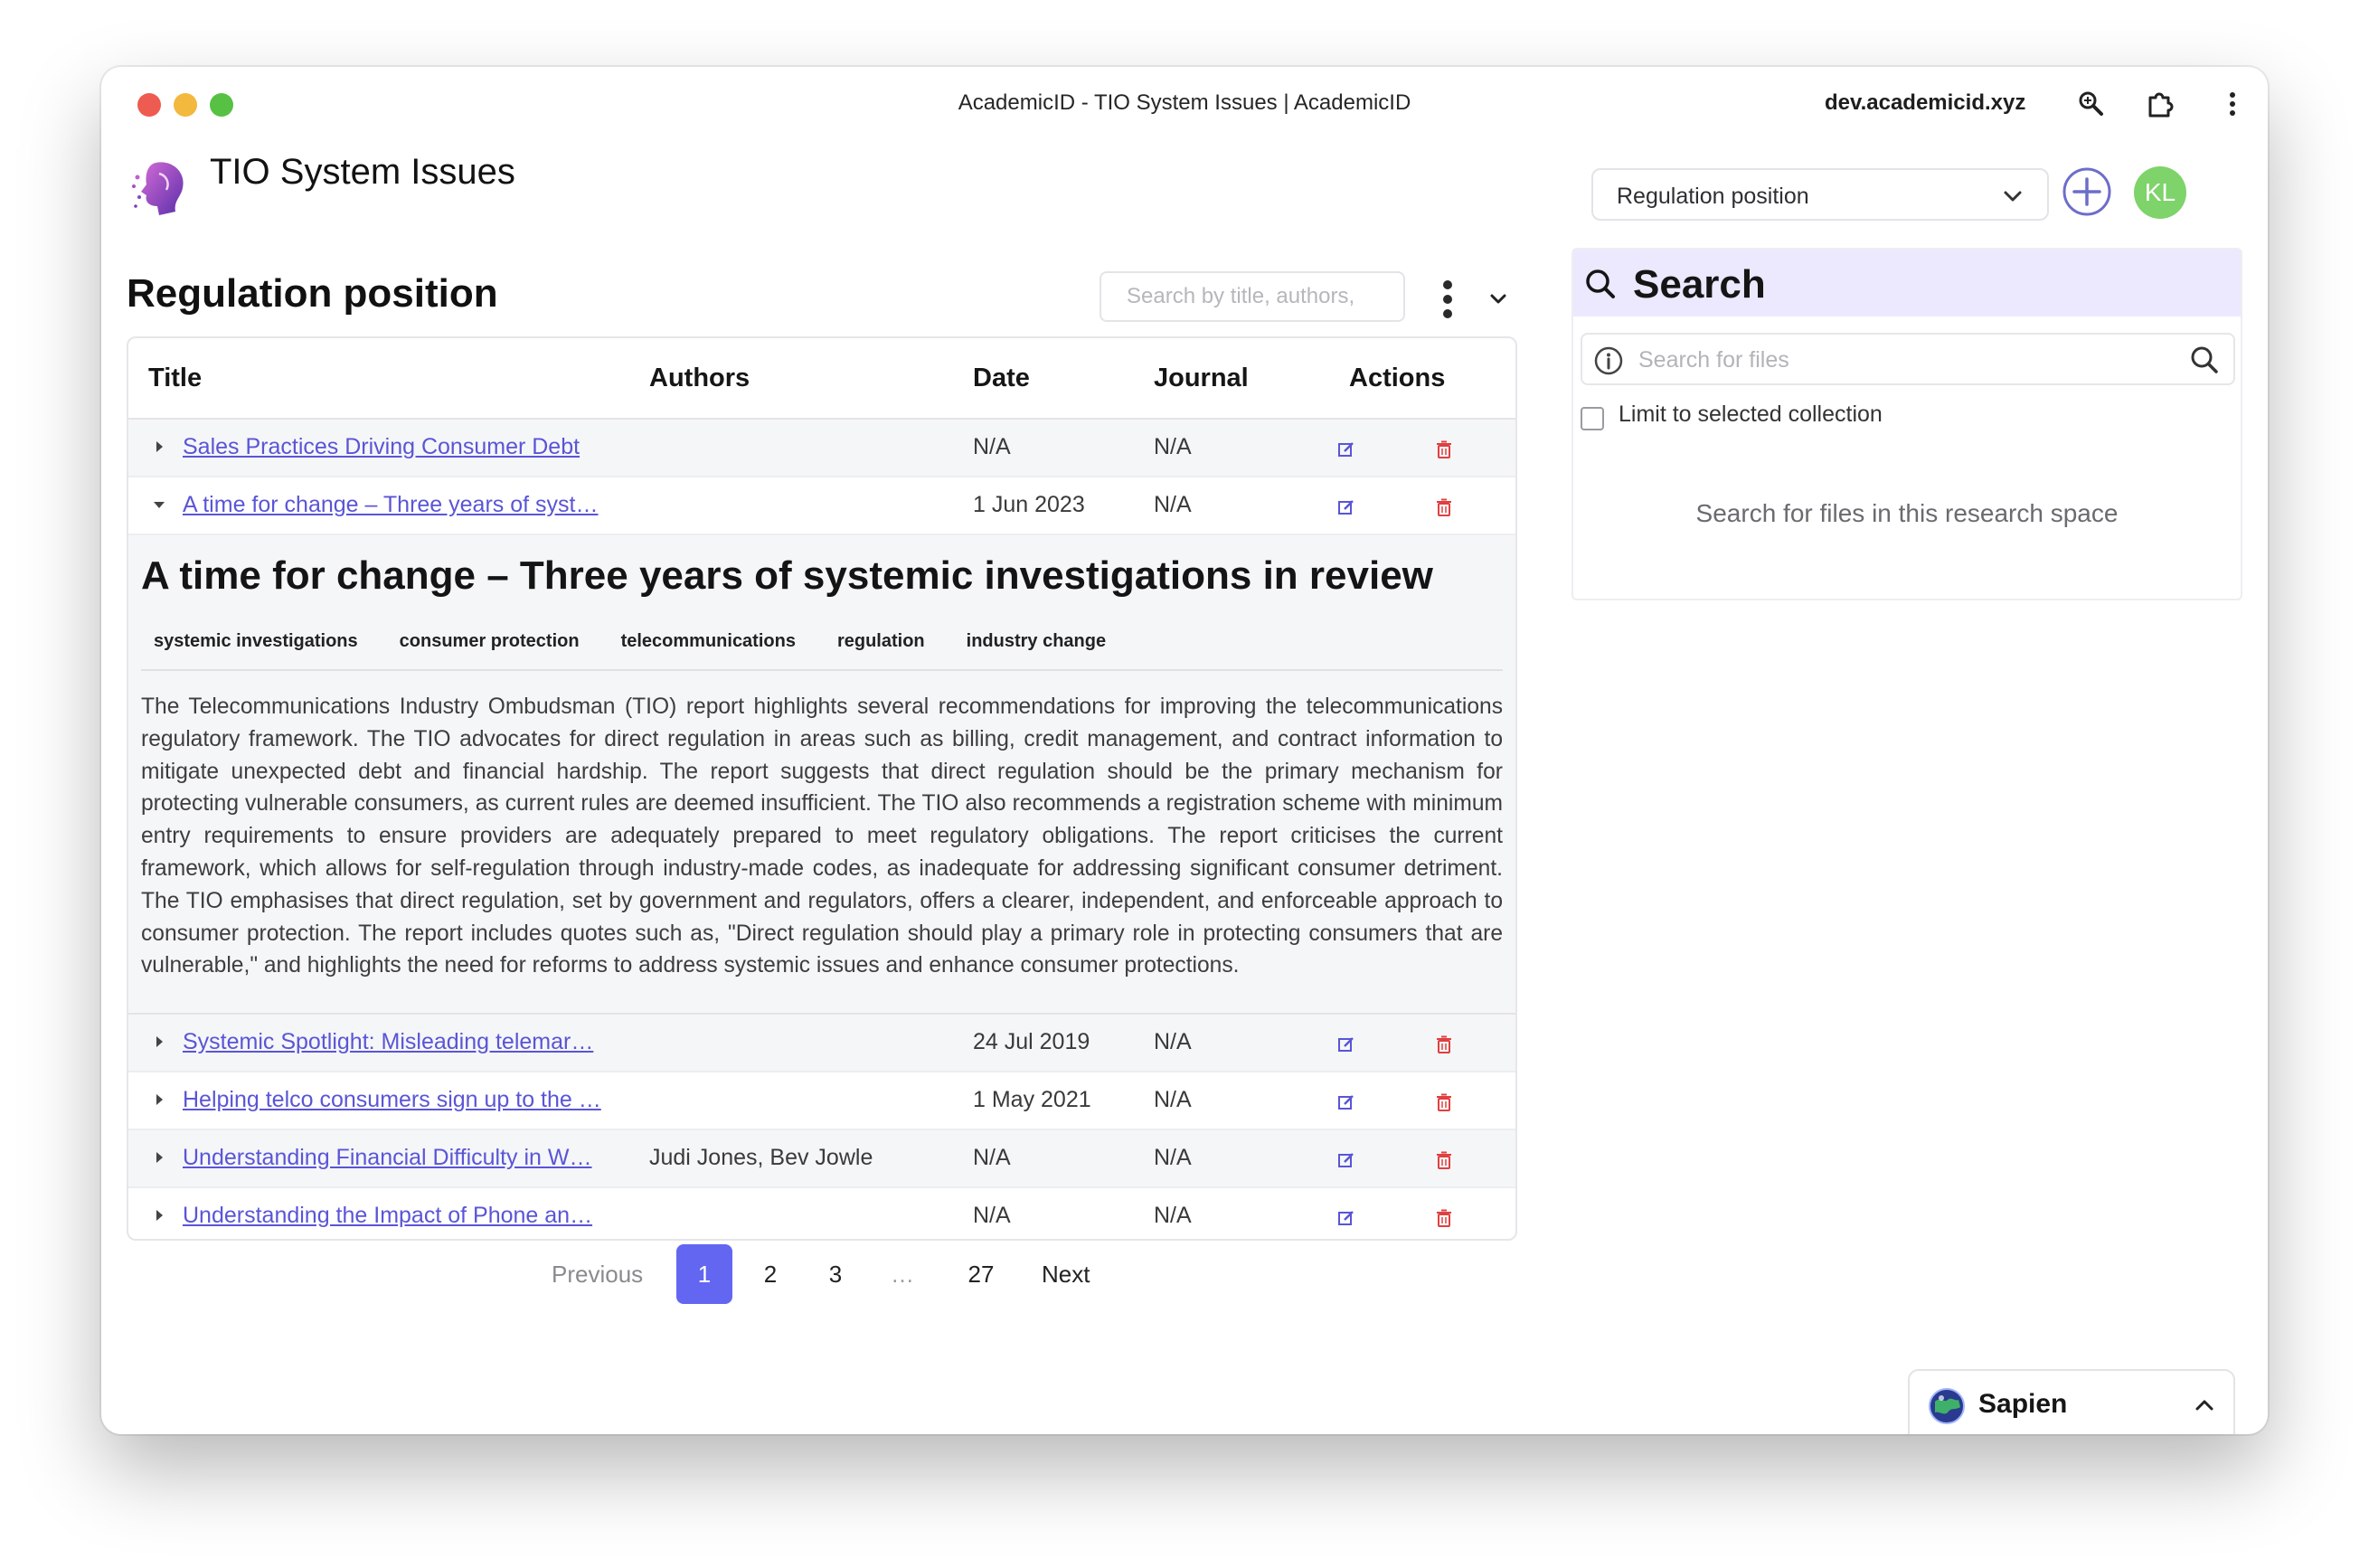 This screenshot has width=2369, height=1568. Describe the element at coordinates (1947, 1406) in the screenshot. I see `globe-icon` at that location.